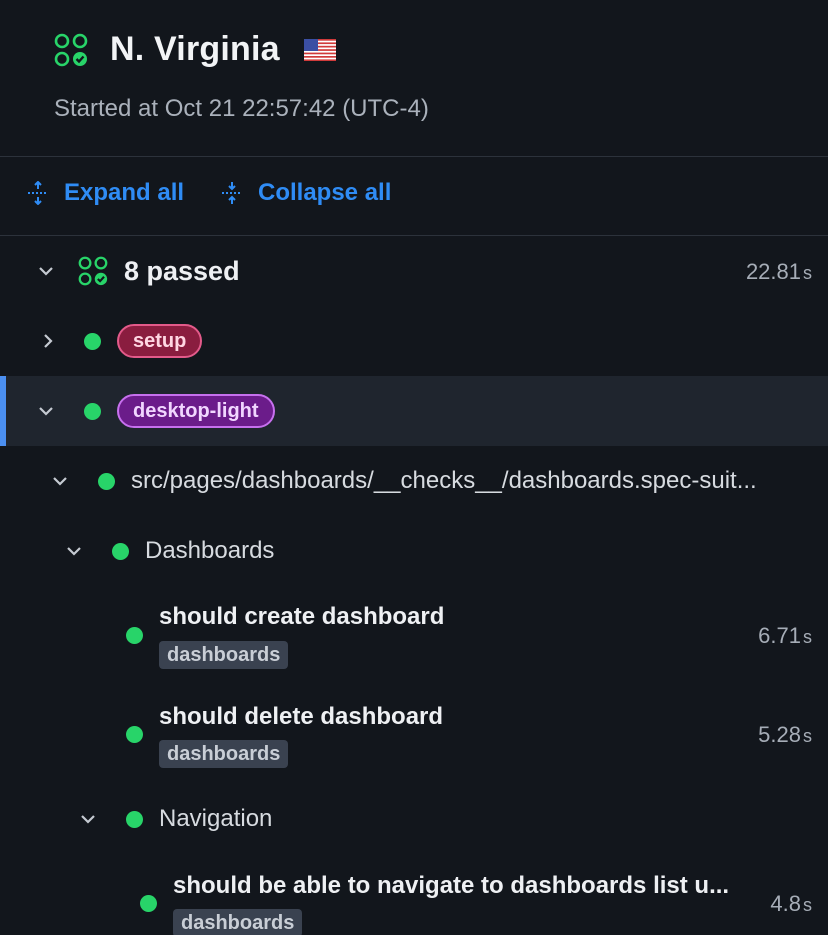 This screenshot has height=935, width=828. What do you see at coordinates (38, 193) in the screenshot?
I see `expand-icon` at bounding box center [38, 193].